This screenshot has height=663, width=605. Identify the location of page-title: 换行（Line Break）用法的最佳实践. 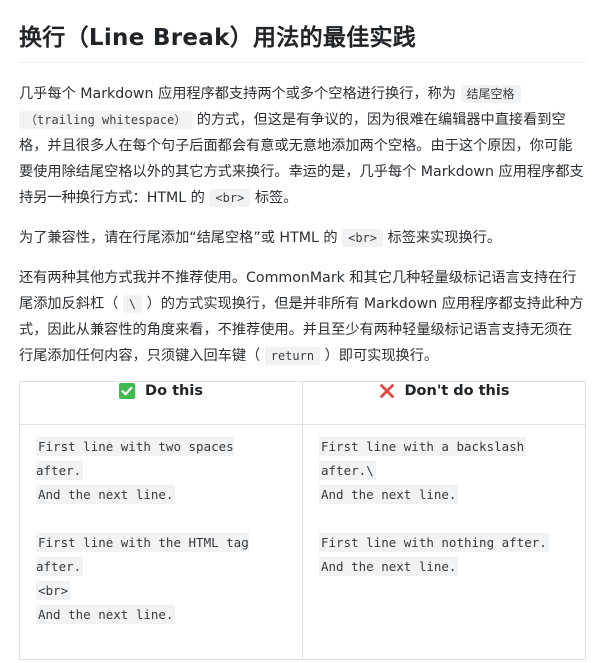
(302, 39).